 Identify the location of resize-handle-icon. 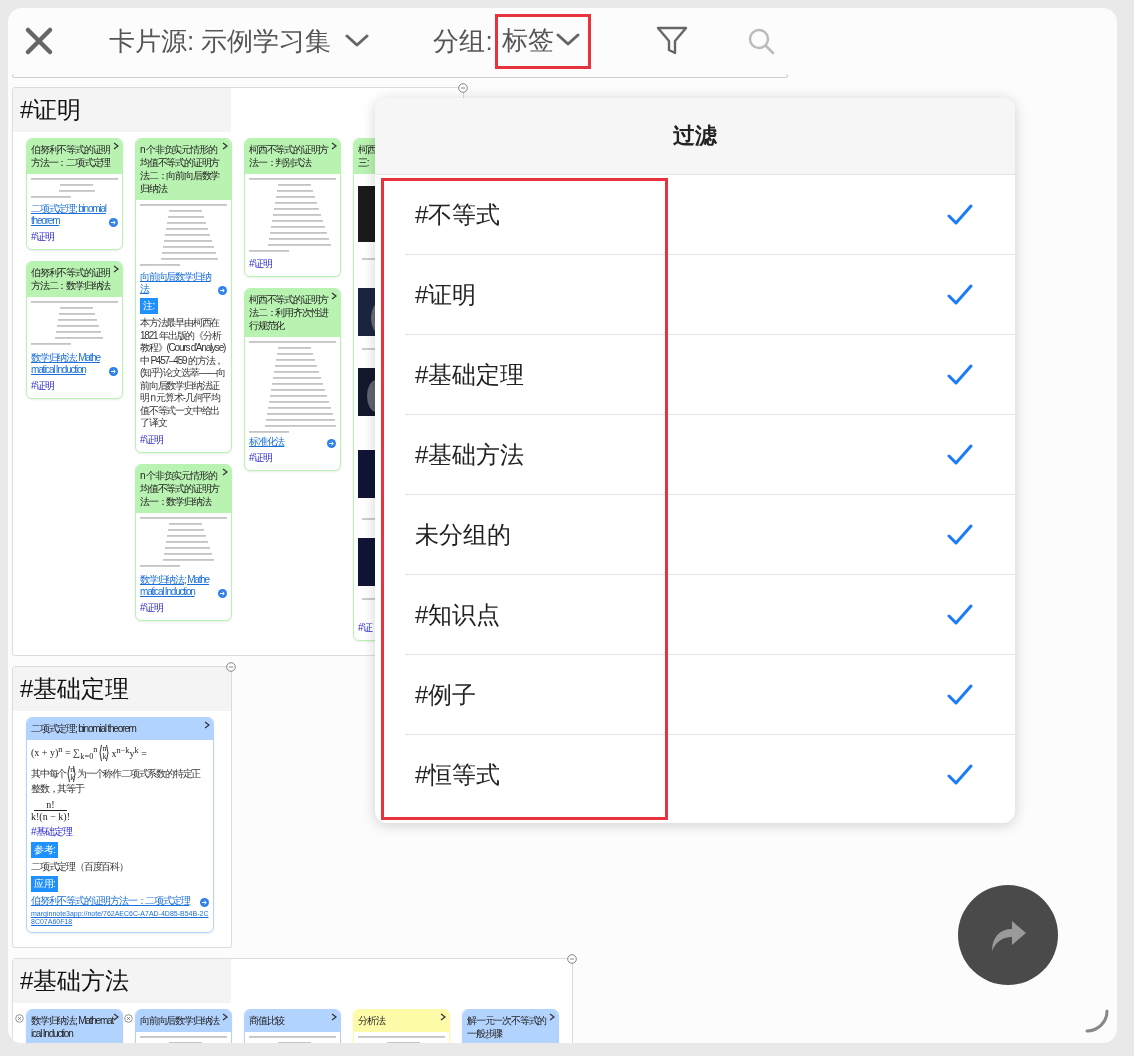
(1097, 1021).